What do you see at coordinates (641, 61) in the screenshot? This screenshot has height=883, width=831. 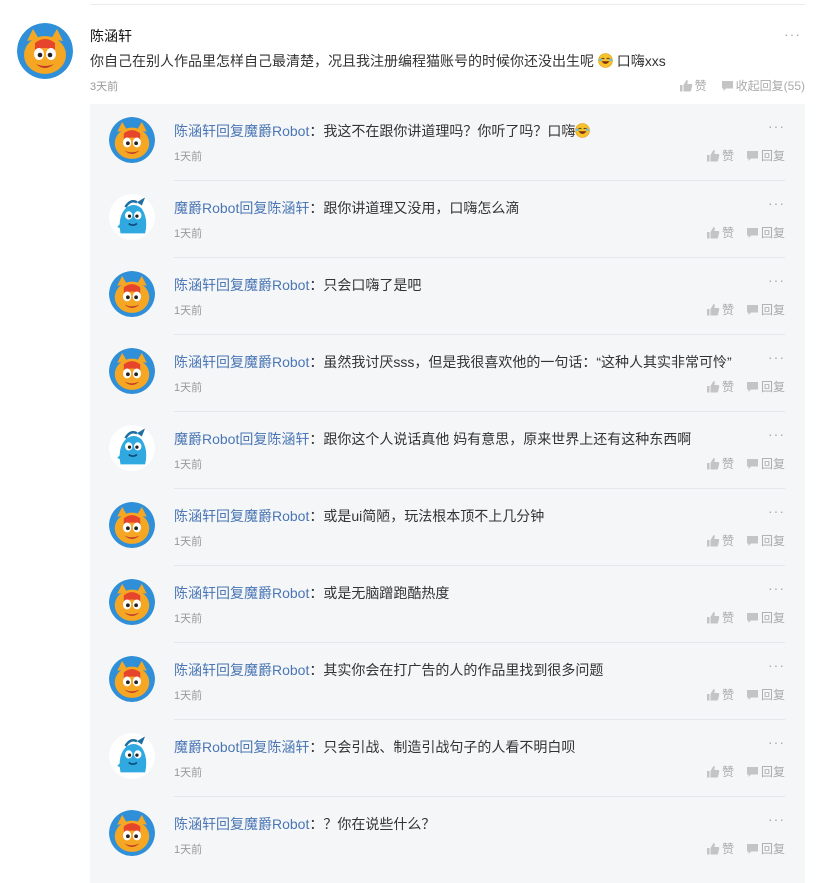 I see `comment-suffix: 口嗨xxs` at bounding box center [641, 61].